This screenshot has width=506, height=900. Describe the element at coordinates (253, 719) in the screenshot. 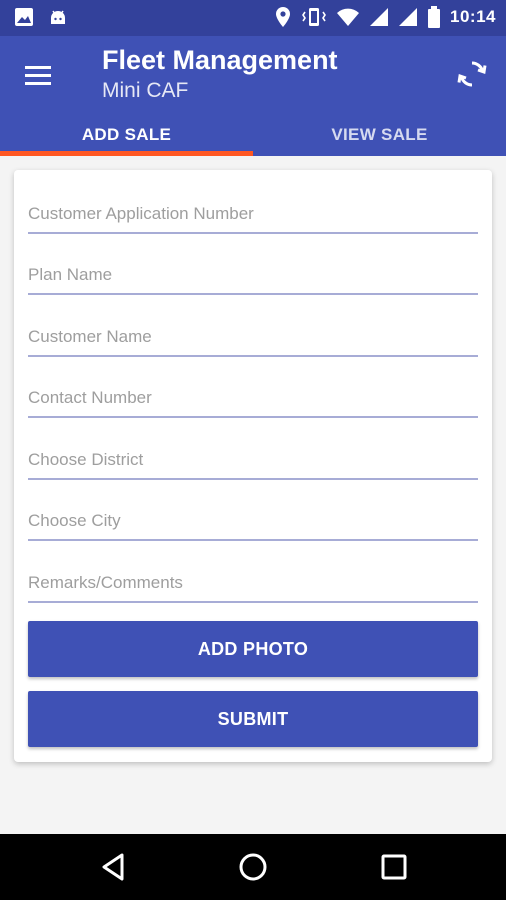

I see `submit-button: SUBMIT` at that location.